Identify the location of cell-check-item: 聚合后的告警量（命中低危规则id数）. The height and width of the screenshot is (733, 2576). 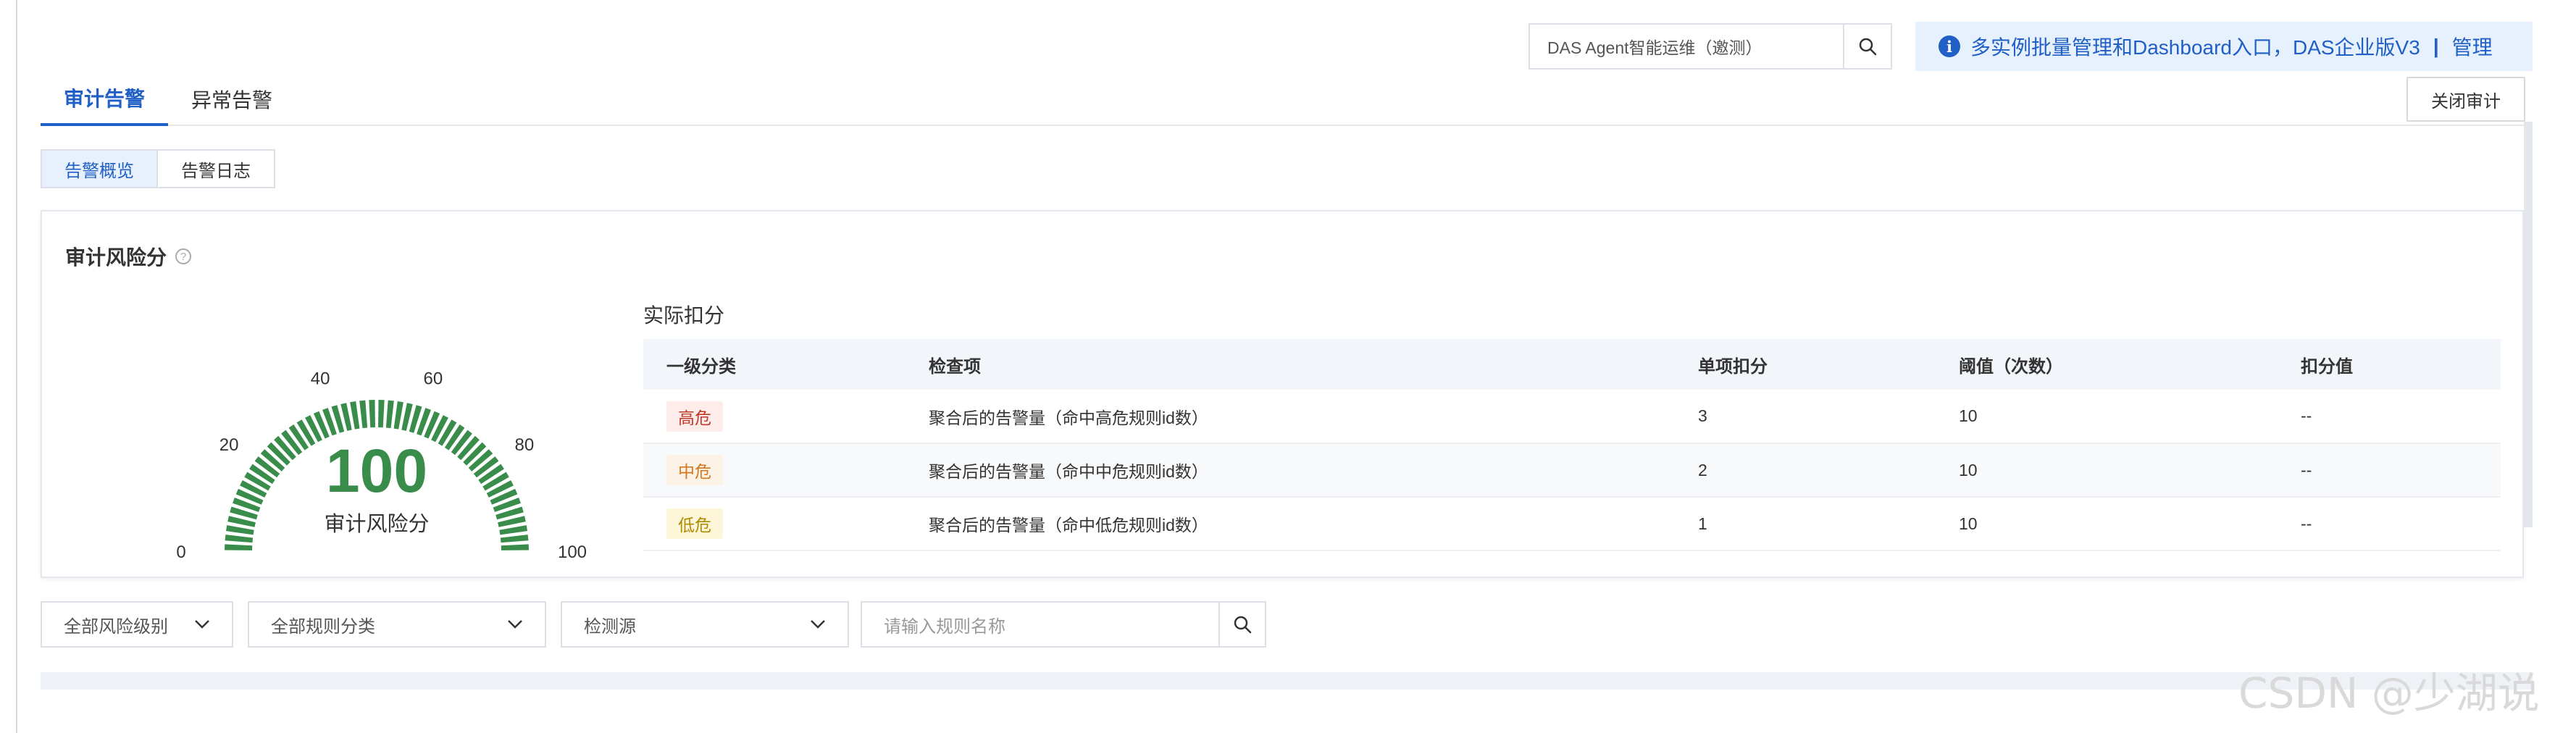
(1290, 524).